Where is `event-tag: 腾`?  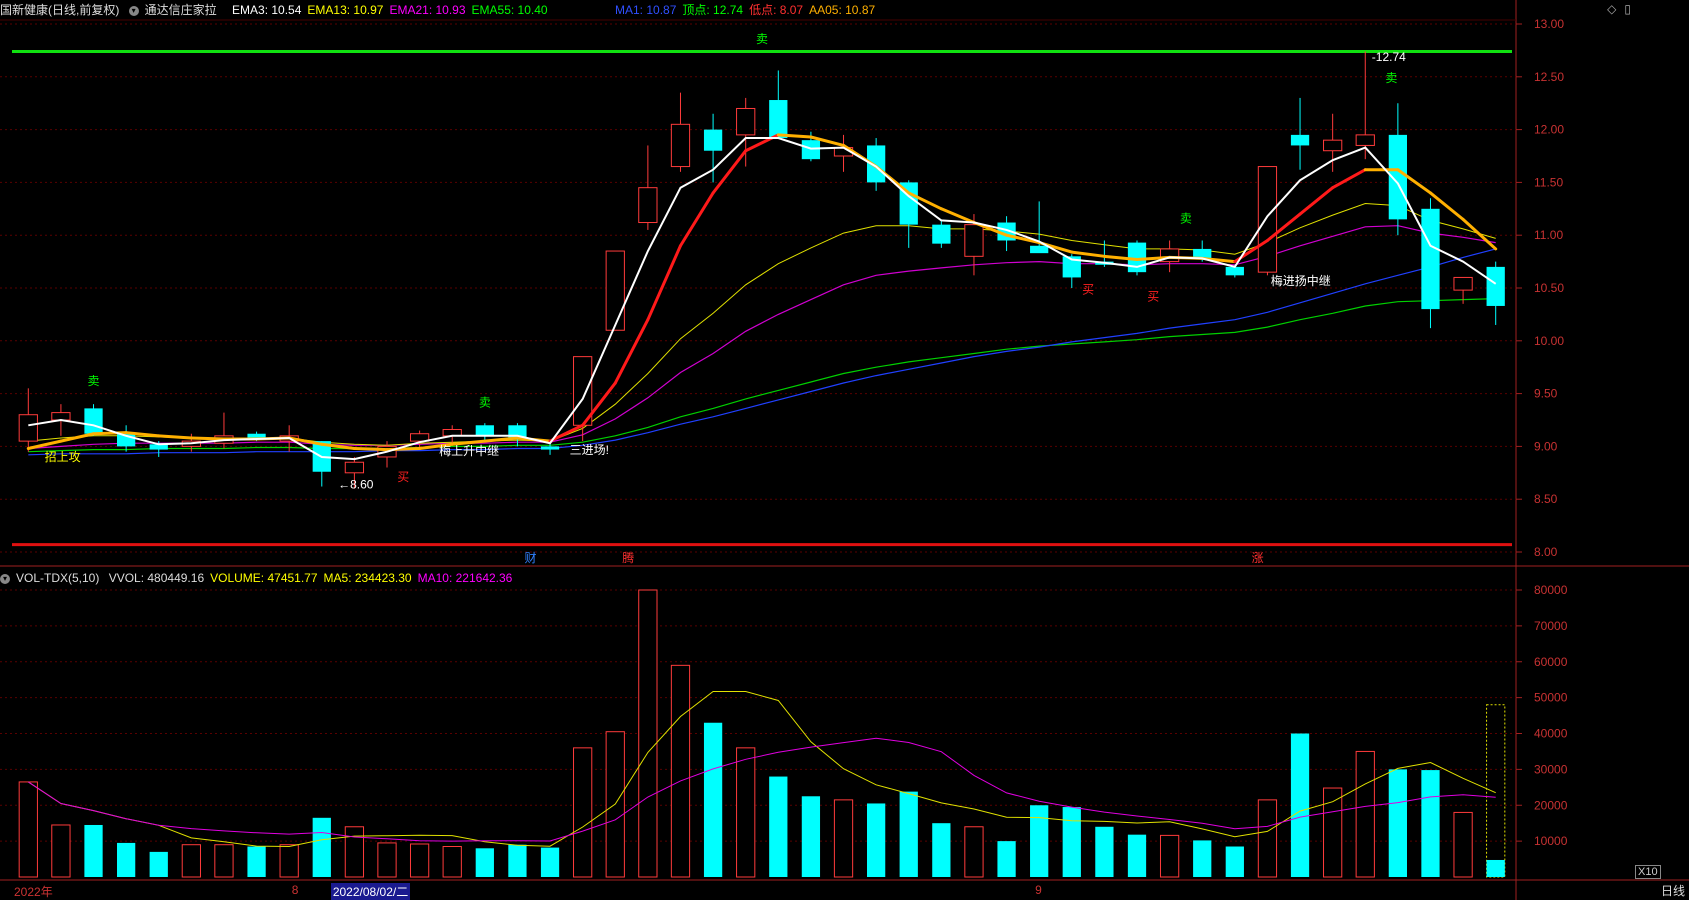 event-tag: 腾 is located at coordinates (628, 557).